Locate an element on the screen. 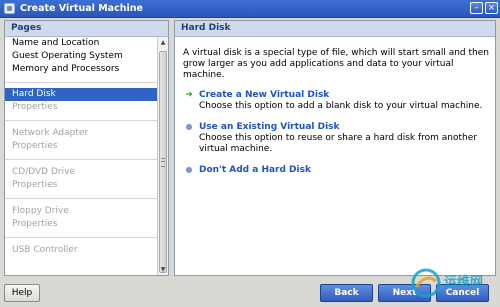  page-item-network-properties: Properties is located at coordinates (35, 146).